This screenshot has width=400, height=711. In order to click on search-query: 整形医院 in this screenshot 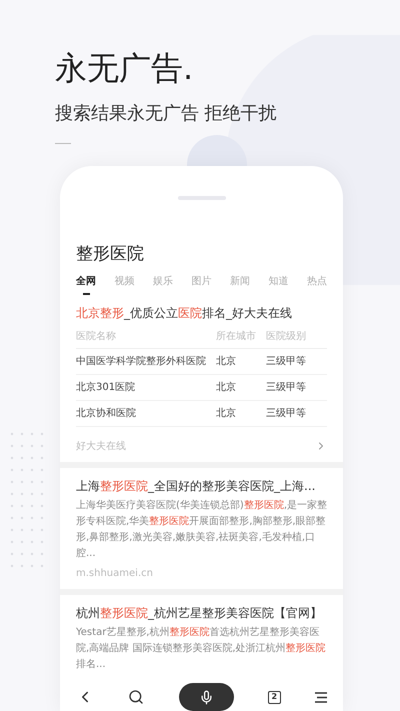, I will do `click(110, 254)`.